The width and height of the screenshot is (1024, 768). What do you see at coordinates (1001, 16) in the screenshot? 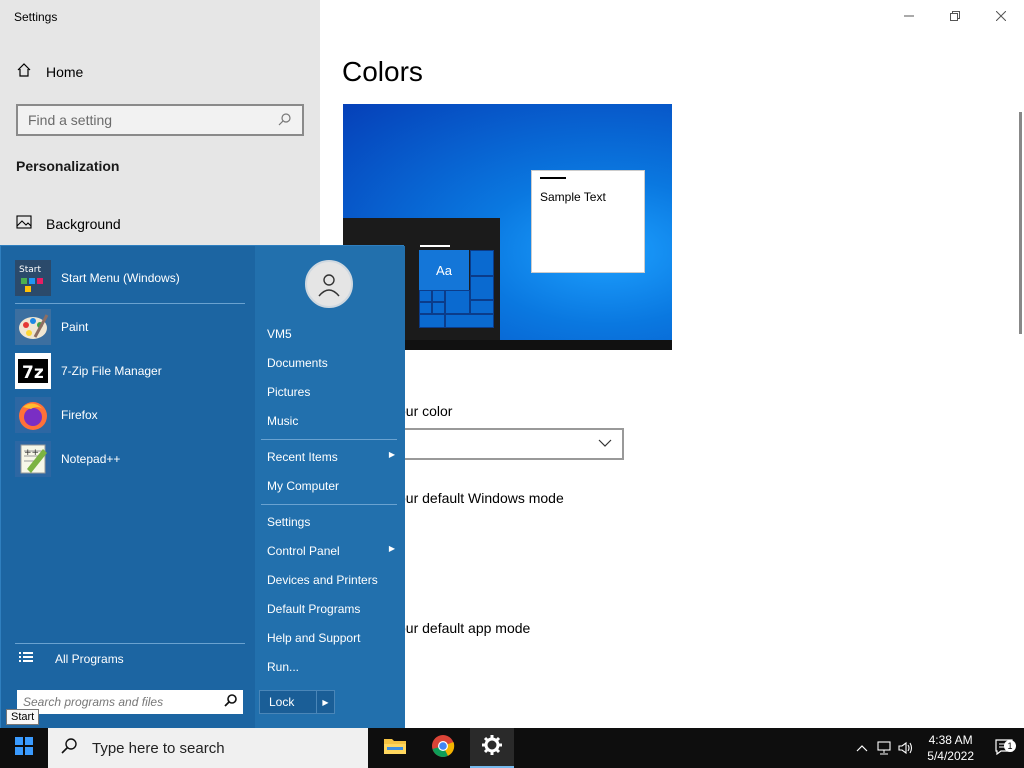
I see `close-button` at bounding box center [1001, 16].